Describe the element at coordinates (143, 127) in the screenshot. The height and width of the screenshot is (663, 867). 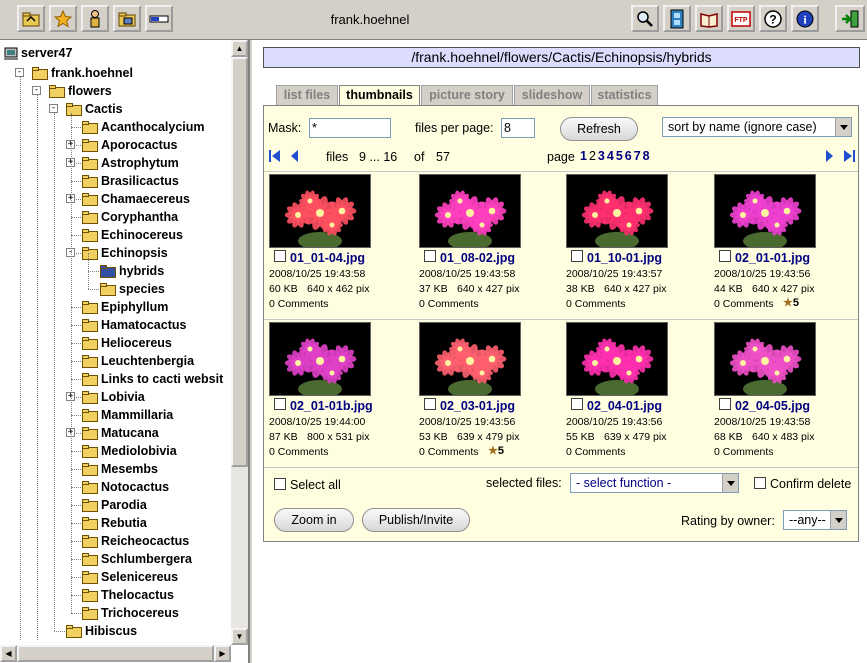
I see `tree-item-acanthocalycium: Acanthocalycium` at that location.